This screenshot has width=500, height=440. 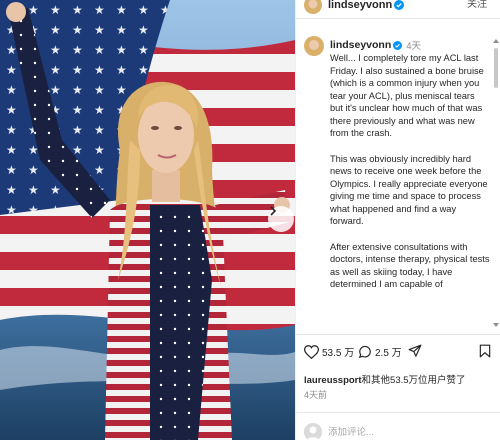 What do you see at coordinates (360, 5) in the screenshot?
I see `header-username: lindseyvonn` at bounding box center [360, 5].